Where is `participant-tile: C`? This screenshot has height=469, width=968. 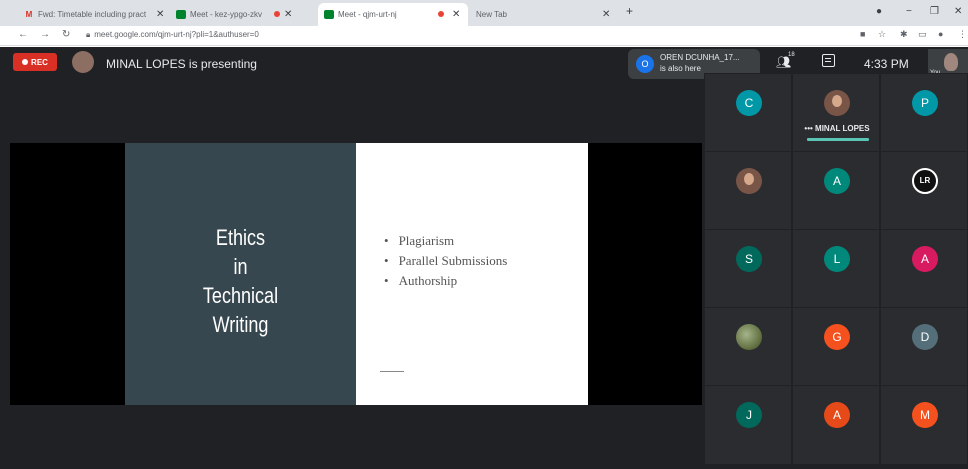
participant-tile: C is located at coordinates (748, 113).